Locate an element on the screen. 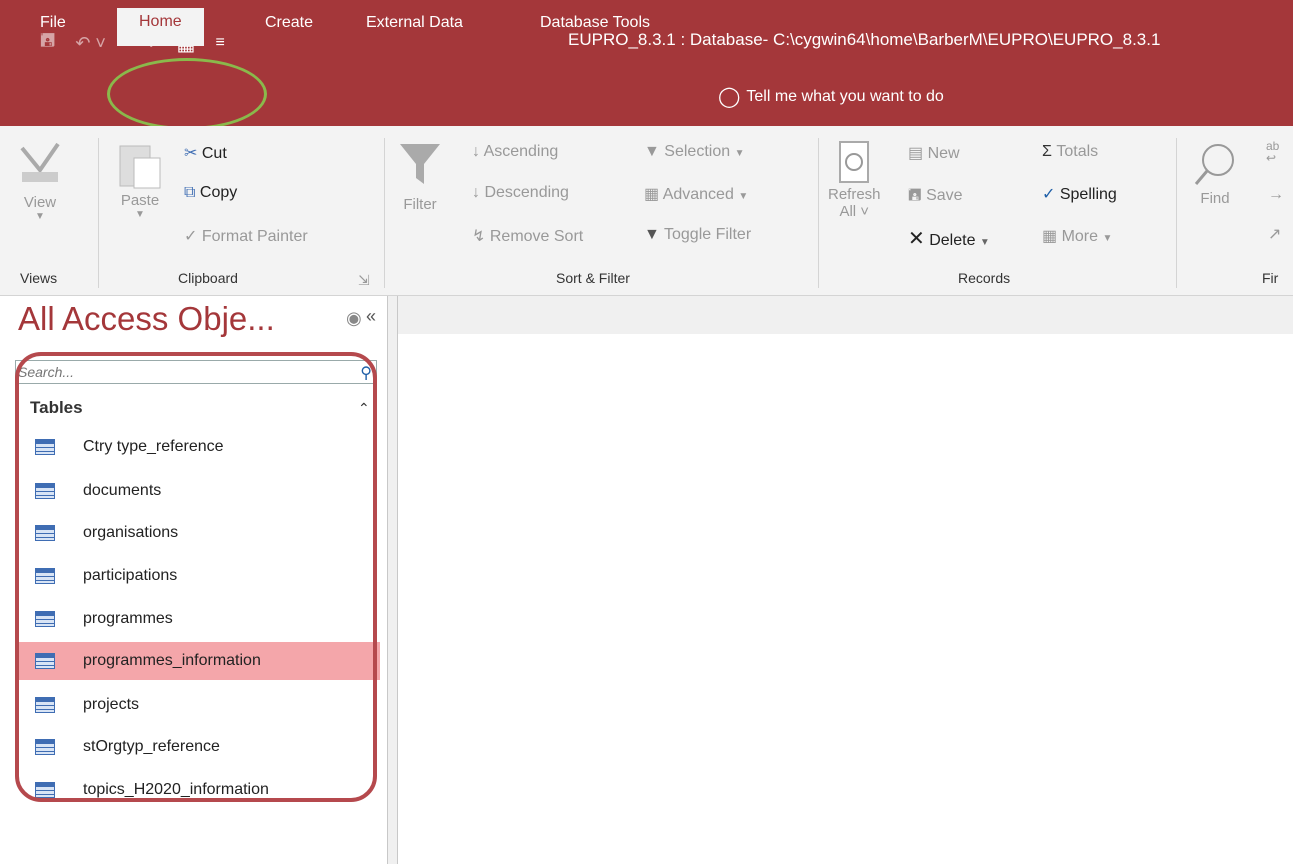 Image resolution: width=1293 pixels, height=864 pixels. goto-arrow-icon: → is located at coordinates (1276, 195).